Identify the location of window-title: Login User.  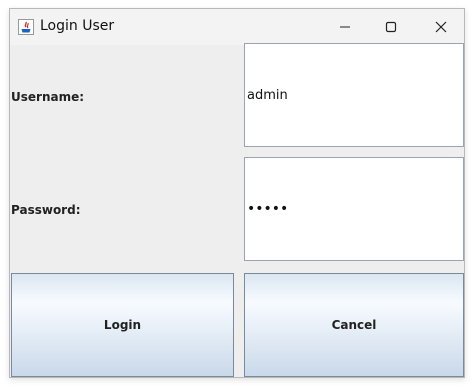
(77, 26).